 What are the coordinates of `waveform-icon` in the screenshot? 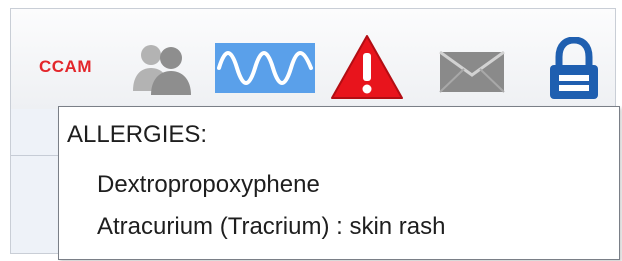 It's located at (265, 68).